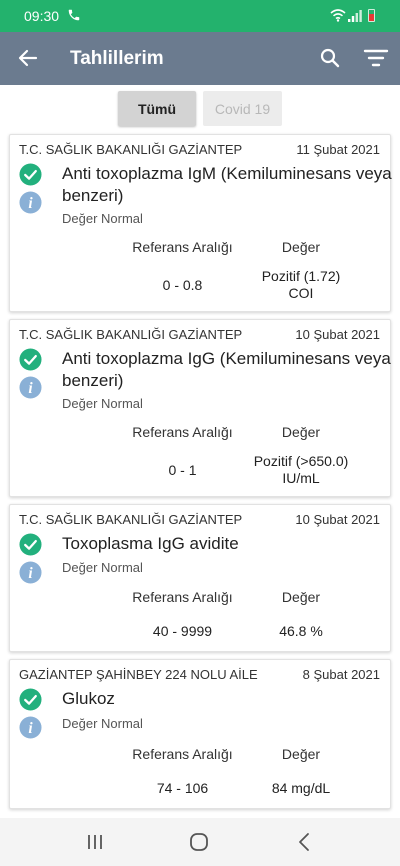 This screenshot has height=866, width=400. Describe the element at coordinates (200, 109) in the screenshot. I see `filter-tabs: Tümü Covid 19` at that location.